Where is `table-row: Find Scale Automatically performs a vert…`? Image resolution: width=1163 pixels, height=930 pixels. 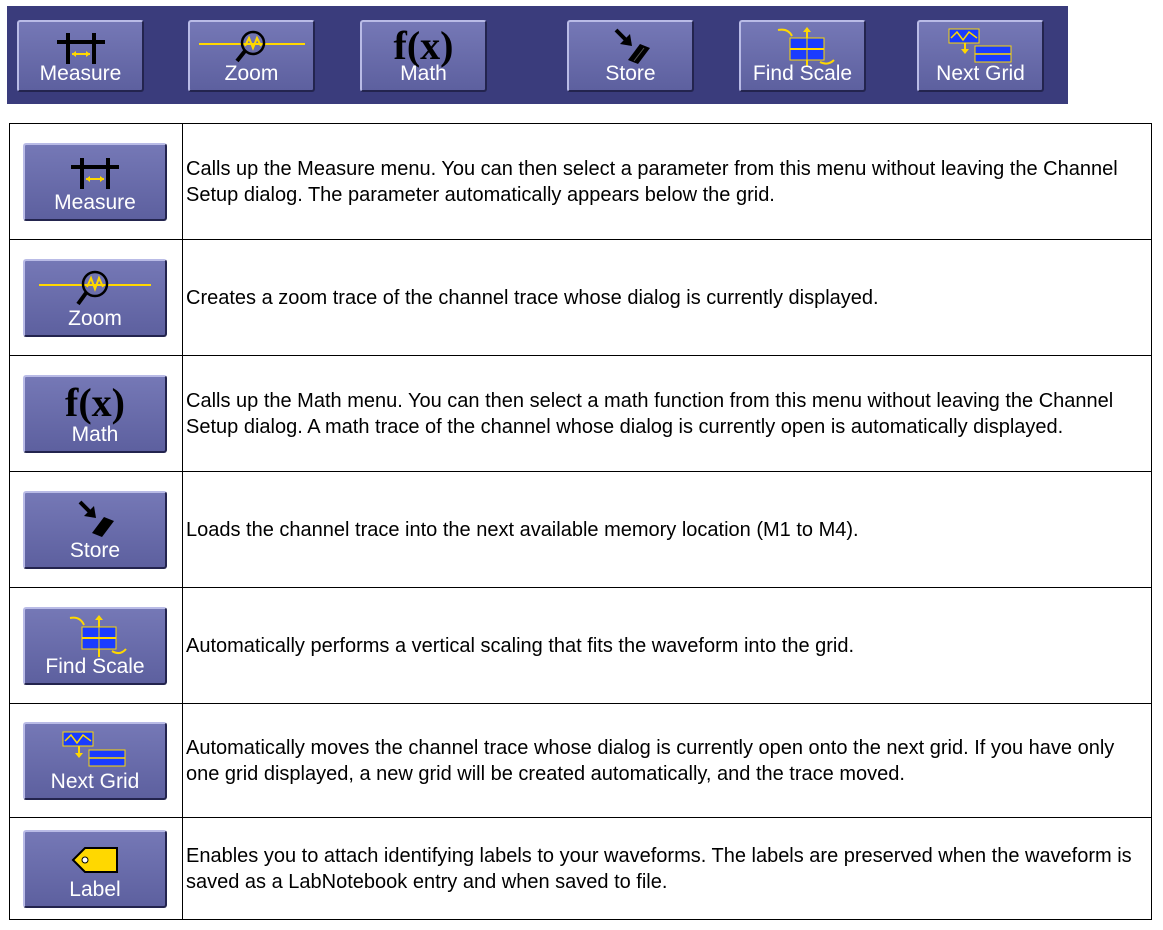 table-row: Find Scale Automatically performs a vert… is located at coordinates (580, 645).